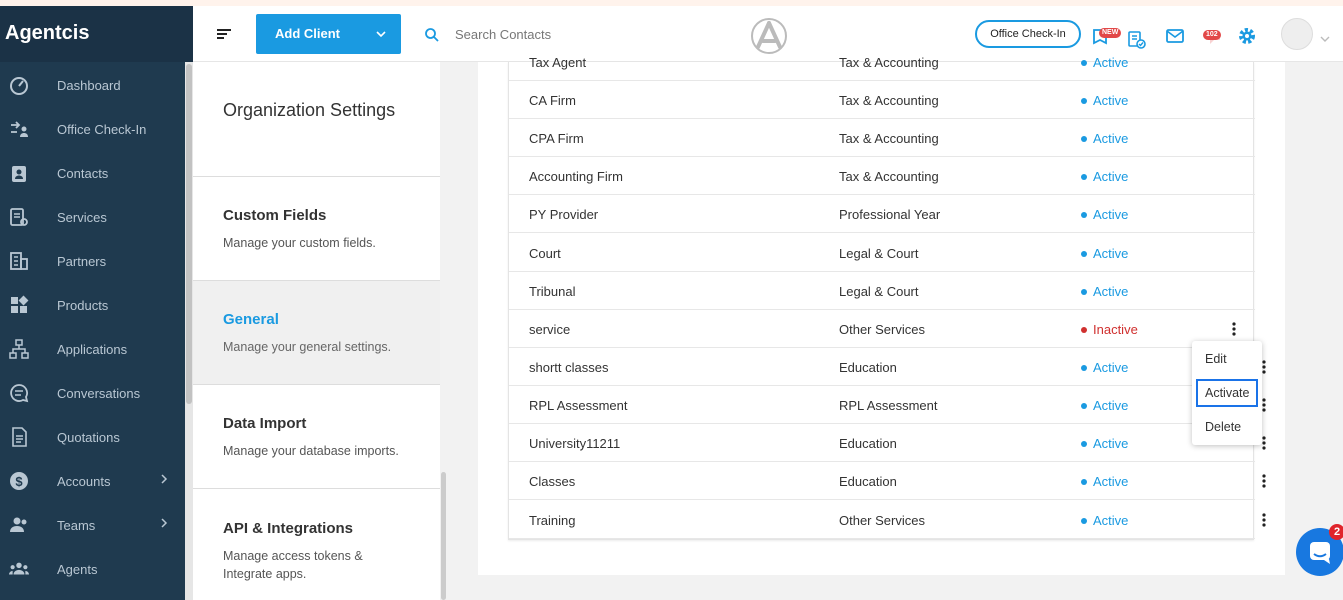  I want to click on service-name: University11211, so click(575, 443).